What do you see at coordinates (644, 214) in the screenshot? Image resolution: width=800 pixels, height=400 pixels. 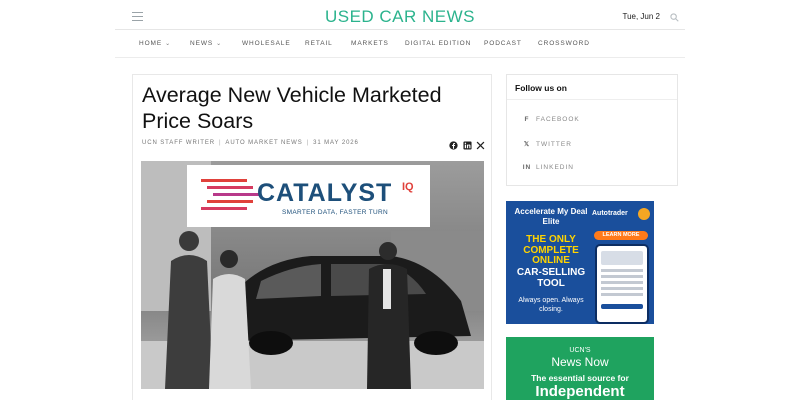 I see `autotrader-logo-icon` at bounding box center [644, 214].